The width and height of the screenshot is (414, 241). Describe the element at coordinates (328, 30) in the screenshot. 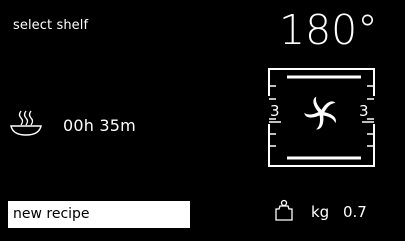

I see `temperature-display: 180°` at that location.